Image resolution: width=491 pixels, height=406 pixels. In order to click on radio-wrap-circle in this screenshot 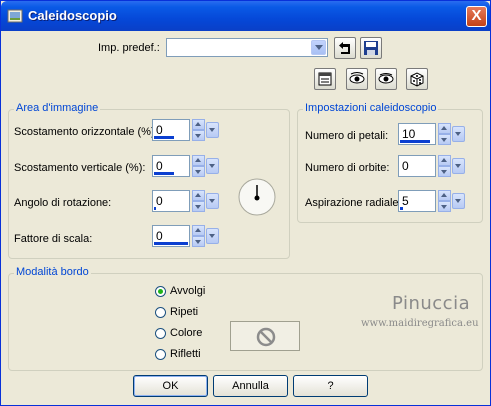, I will do `click(160, 291)`.